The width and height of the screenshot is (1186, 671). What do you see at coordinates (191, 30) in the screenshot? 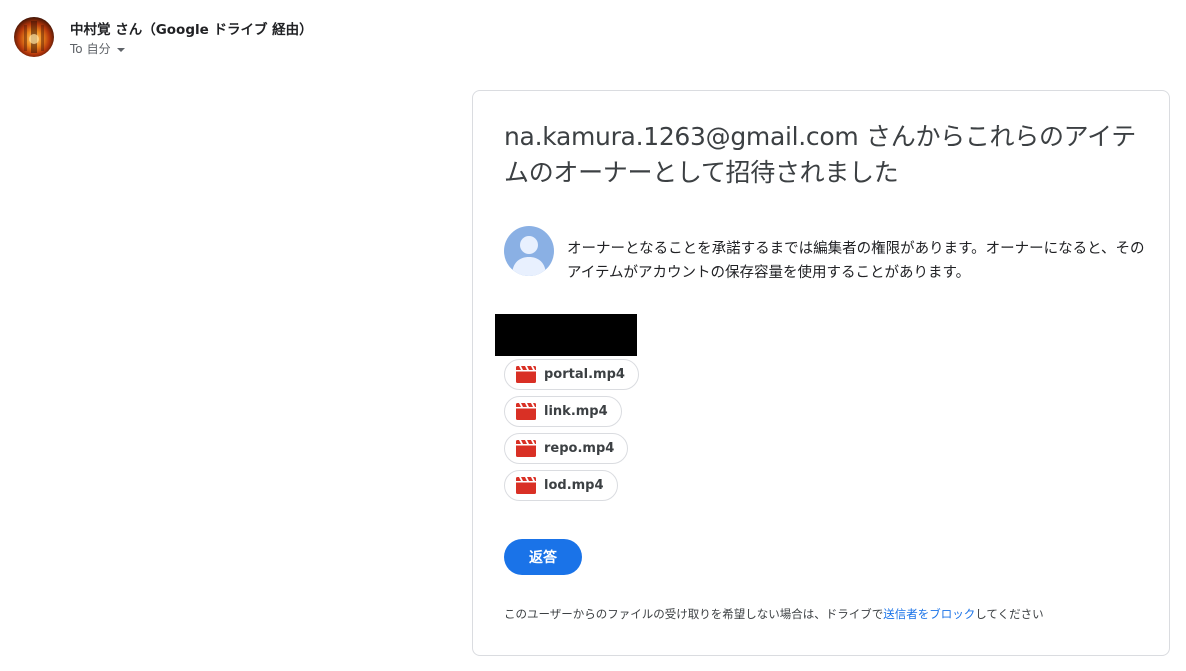
I see `sender-name: 中村覚 さん（Google ドライブ 経由）` at bounding box center [191, 30].